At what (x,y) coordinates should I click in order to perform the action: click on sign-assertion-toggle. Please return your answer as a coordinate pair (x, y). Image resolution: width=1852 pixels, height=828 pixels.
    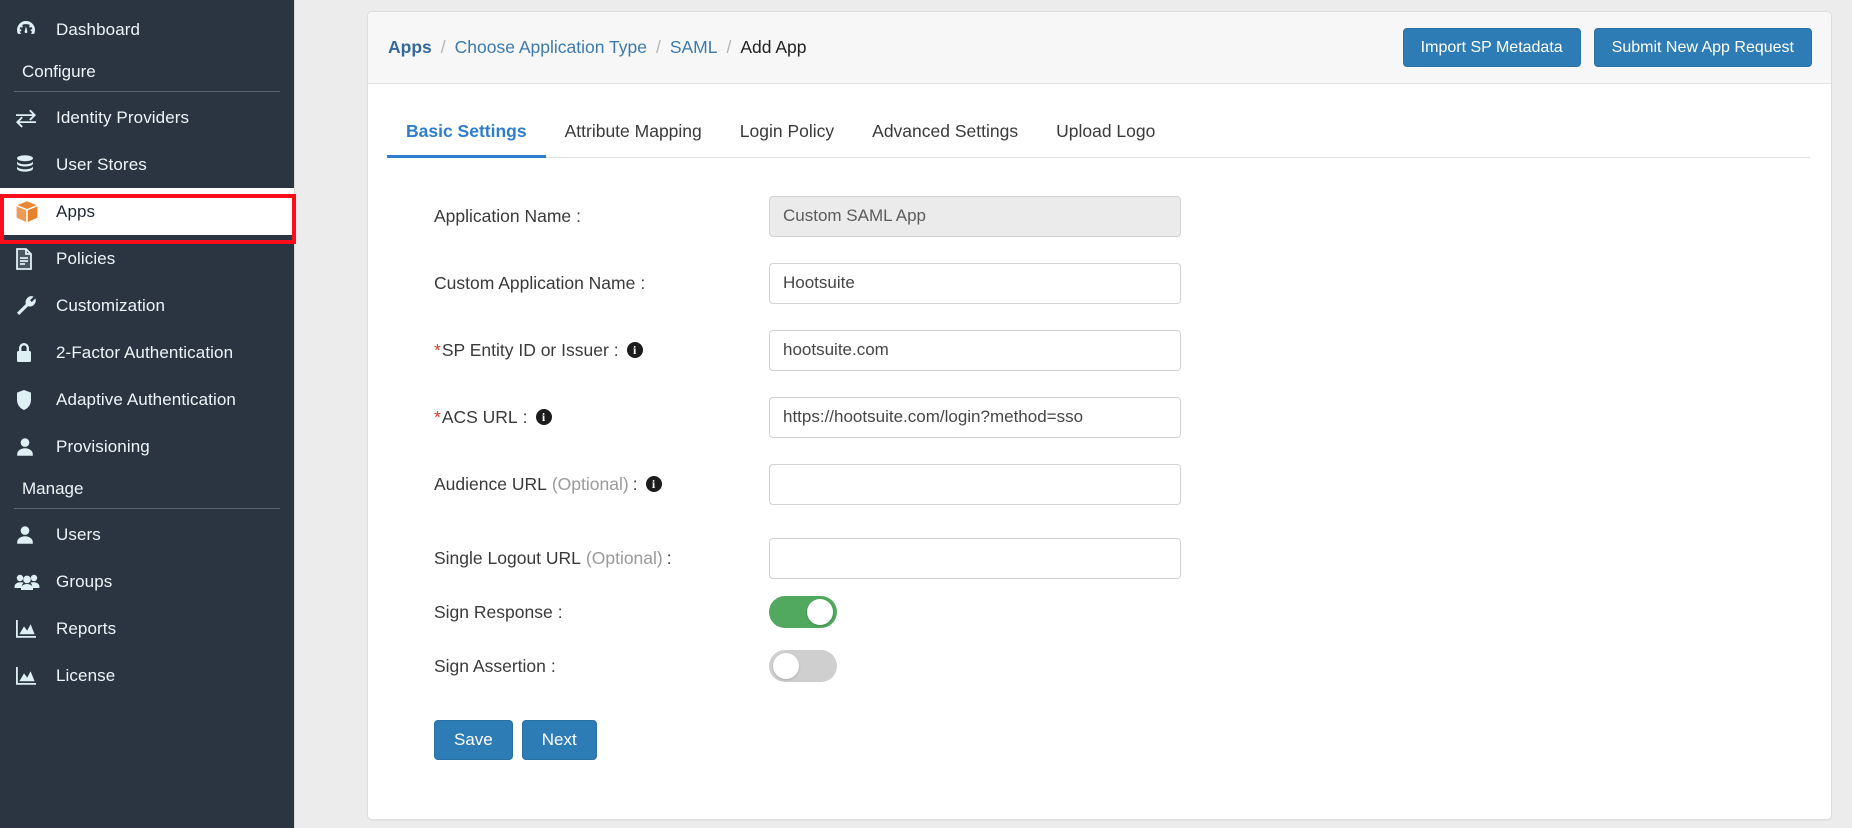
    Looking at the image, I should click on (803, 666).